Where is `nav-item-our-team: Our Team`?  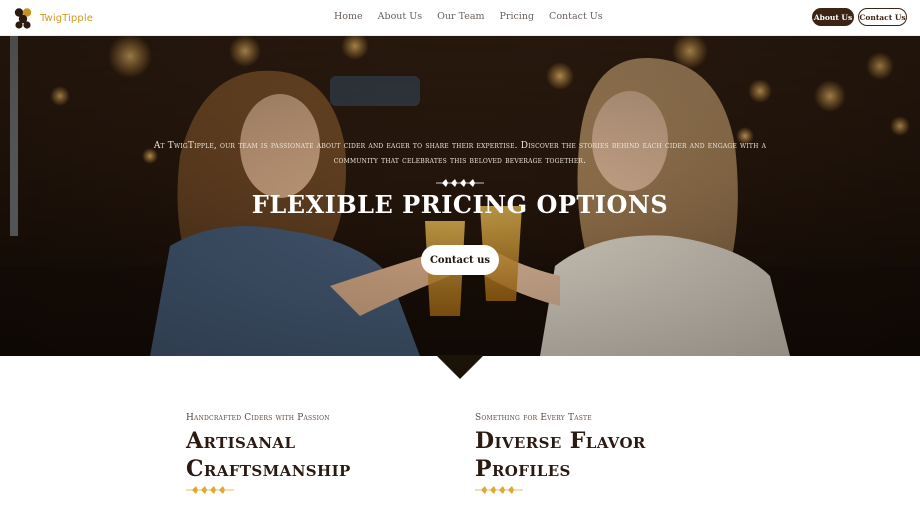
nav-item-our-team: Our Team is located at coordinates (460, 16).